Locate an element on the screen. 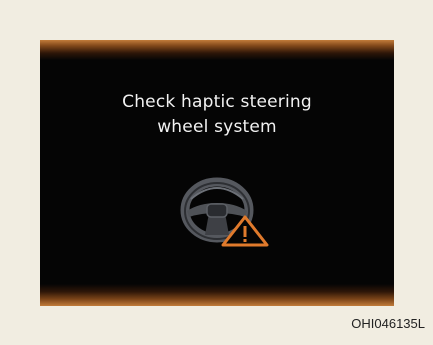  warning-message: Check haptic steering wheel system is located at coordinates (217, 115).